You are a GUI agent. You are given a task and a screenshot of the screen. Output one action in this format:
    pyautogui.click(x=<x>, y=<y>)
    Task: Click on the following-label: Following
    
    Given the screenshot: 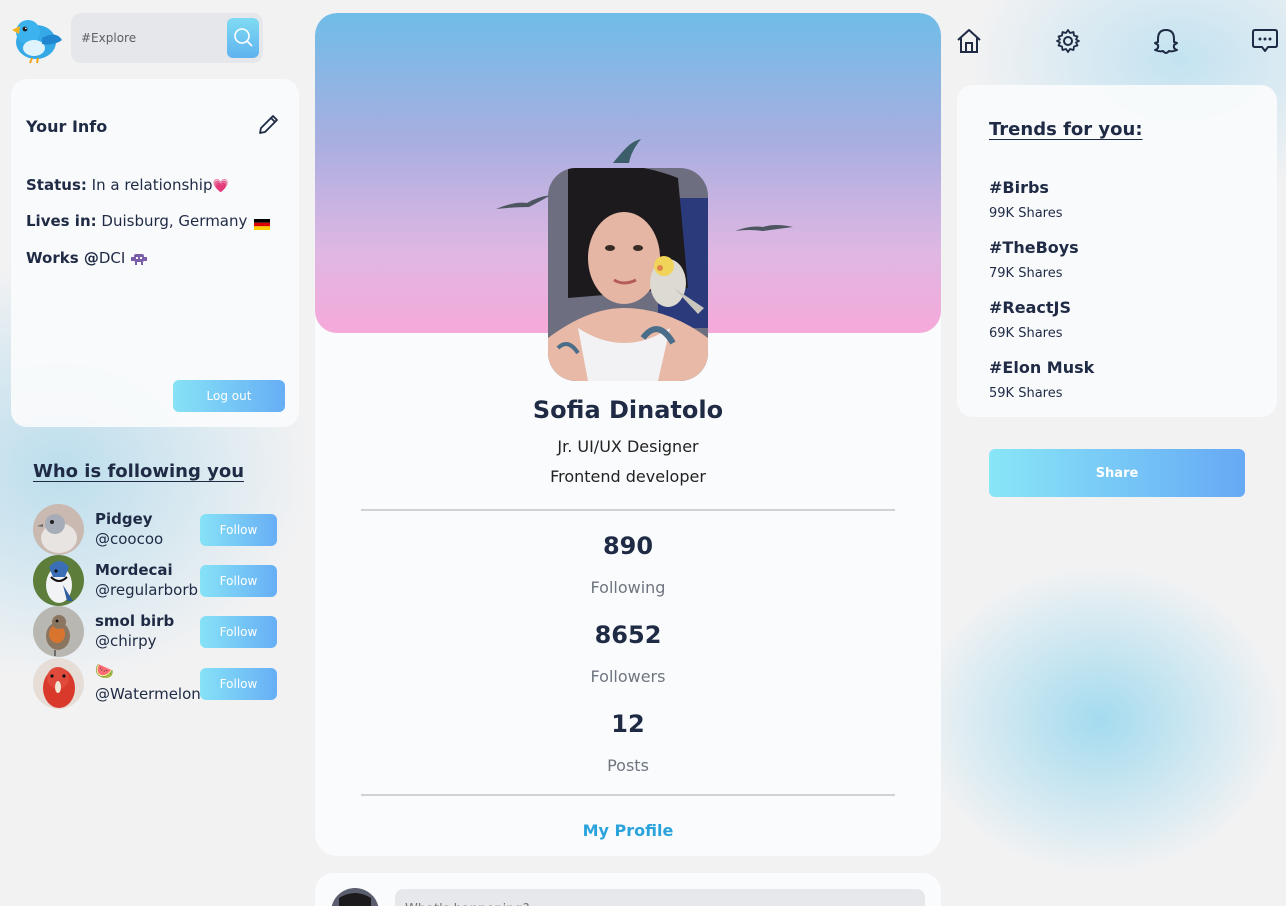 What is the action you would take?
    pyautogui.click(x=628, y=587)
    